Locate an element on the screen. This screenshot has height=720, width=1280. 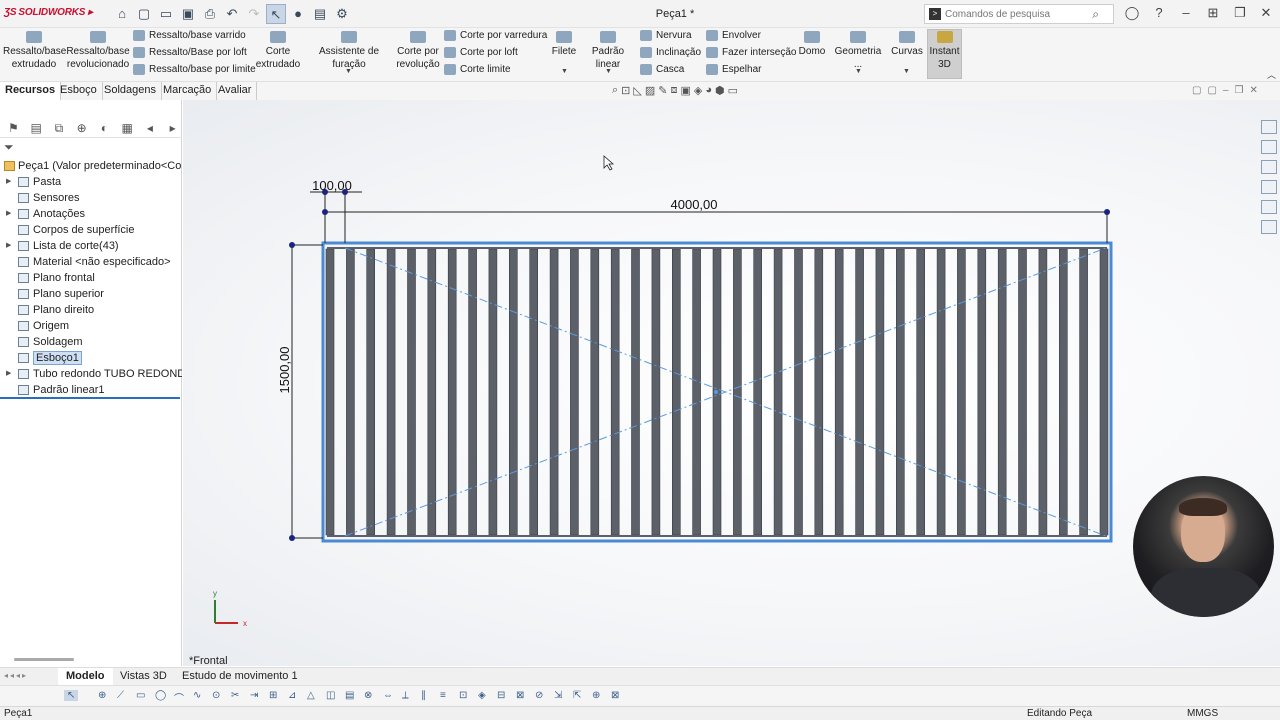
sketch-tool-icon: ⇔ is located at coordinates (388, 695).